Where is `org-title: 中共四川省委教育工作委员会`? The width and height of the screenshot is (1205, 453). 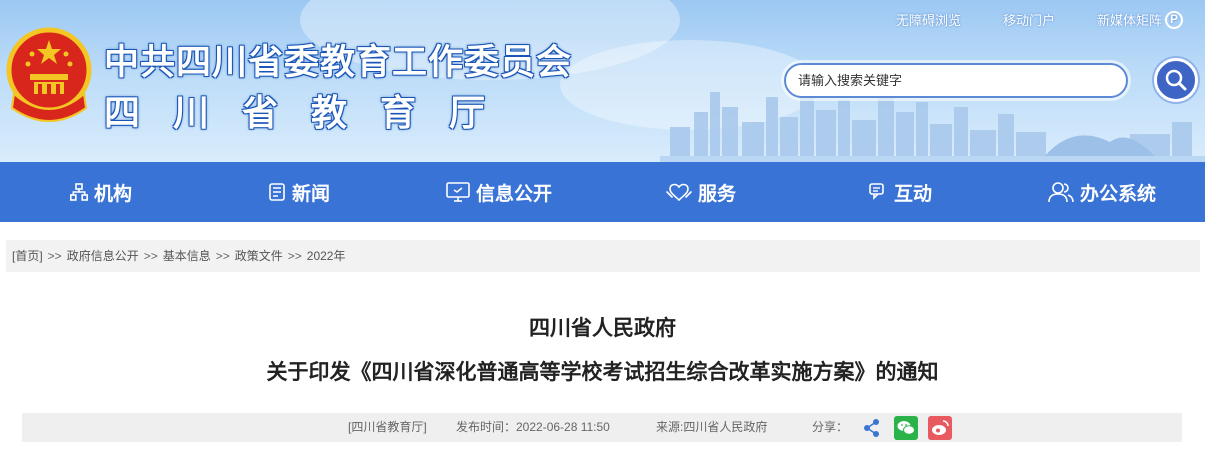 org-title: 中共四川省委教育工作委员会 is located at coordinates (338, 63).